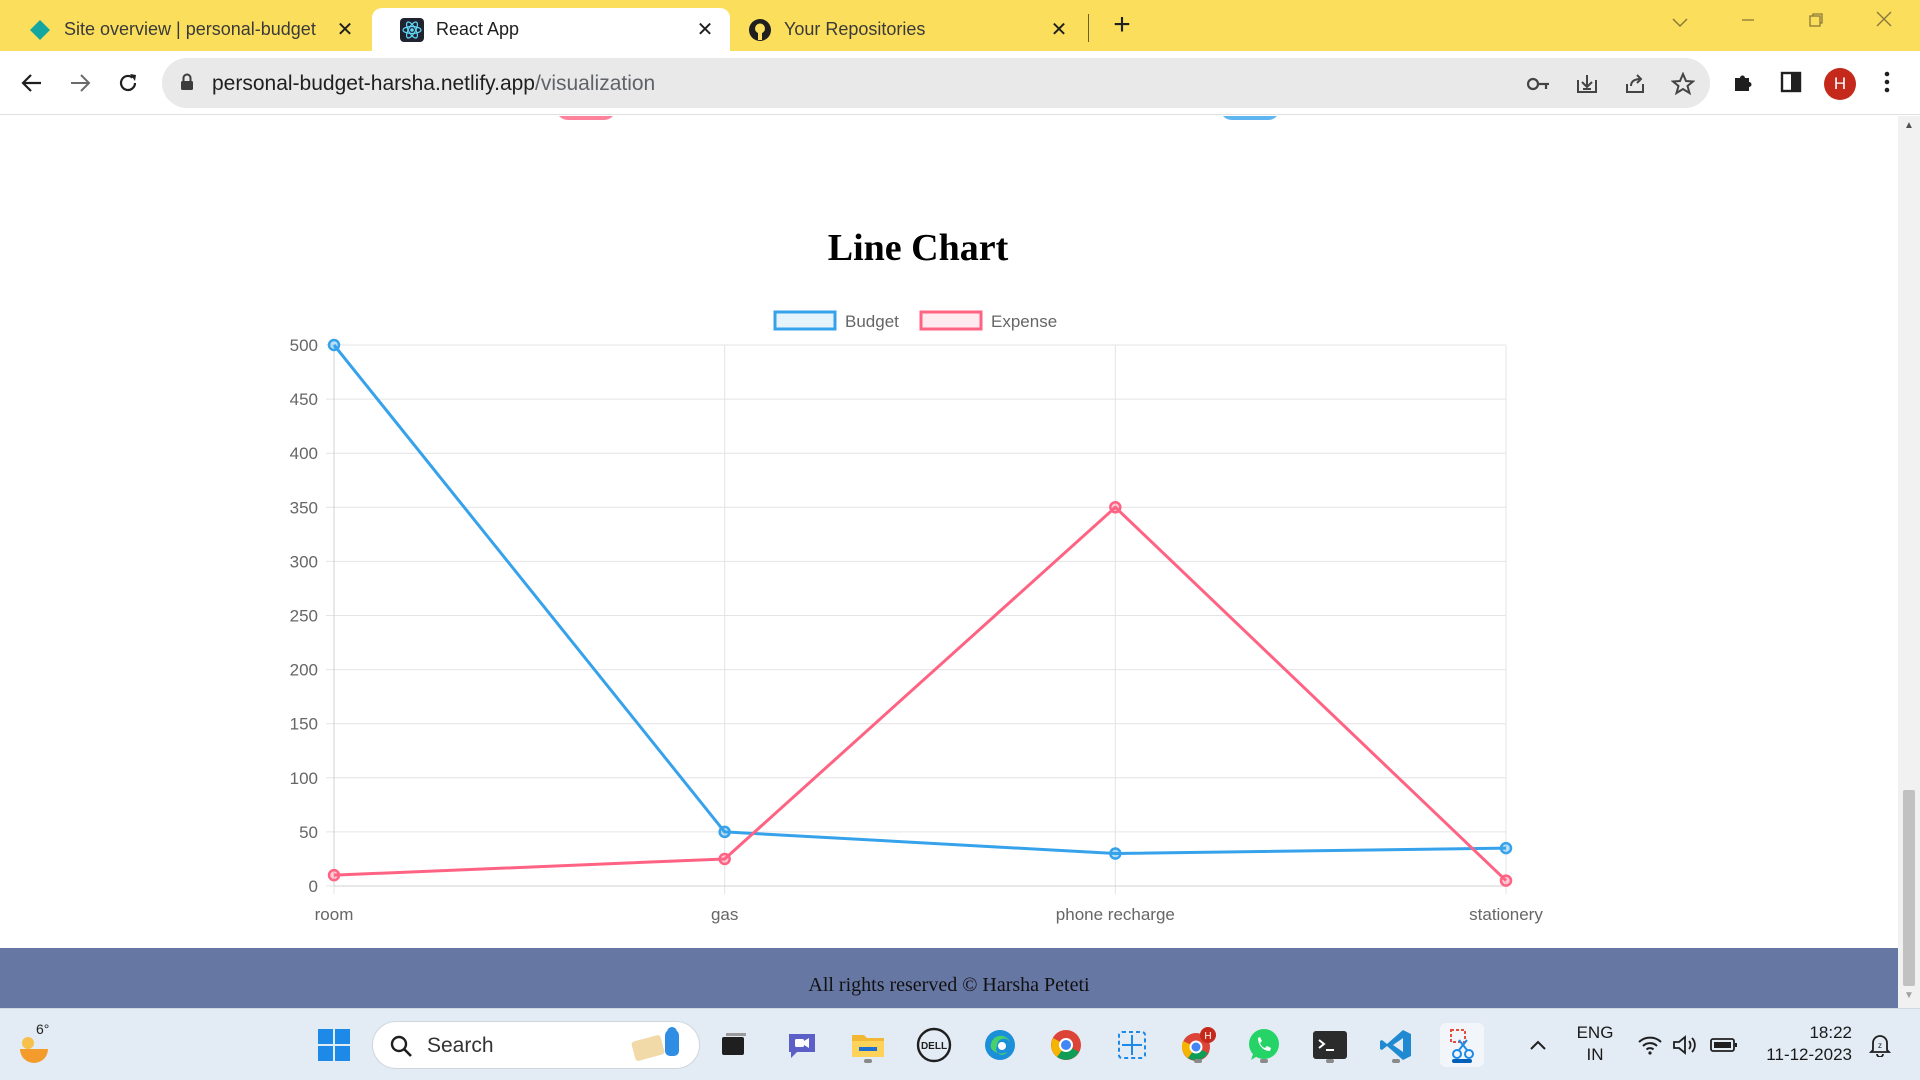 Image resolution: width=1920 pixels, height=1080 pixels. What do you see at coordinates (1830, 1032) in the screenshot?
I see `clock-time: 18:22` at bounding box center [1830, 1032].